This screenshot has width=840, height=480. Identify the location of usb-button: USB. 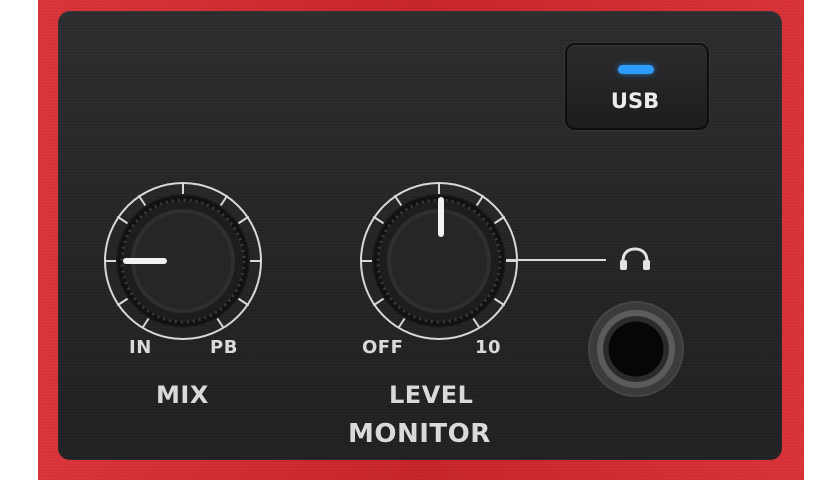
(637, 86).